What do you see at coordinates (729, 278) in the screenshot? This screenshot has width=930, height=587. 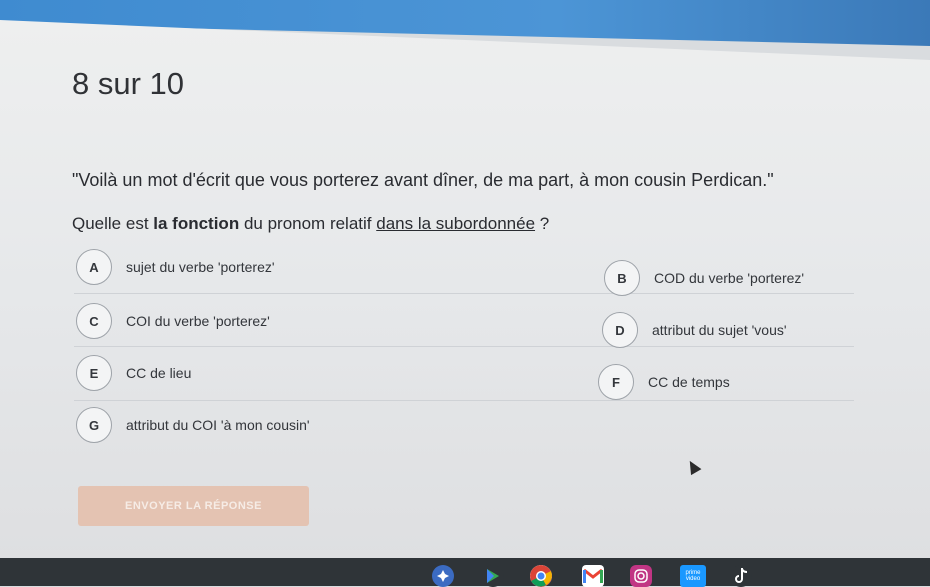 I see `option-text-b: COD du verbe 'porterez'` at bounding box center [729, 278].